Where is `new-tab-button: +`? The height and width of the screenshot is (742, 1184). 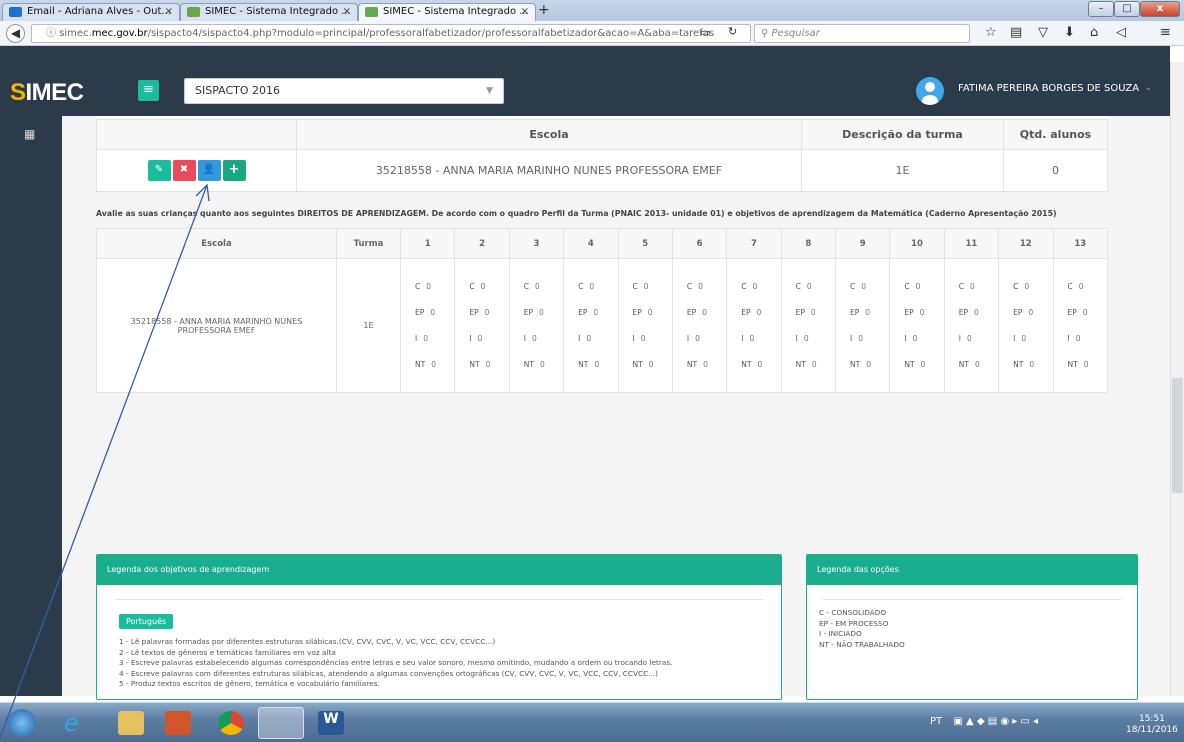
new-tab-button: + is located at coordinates (544, 10).